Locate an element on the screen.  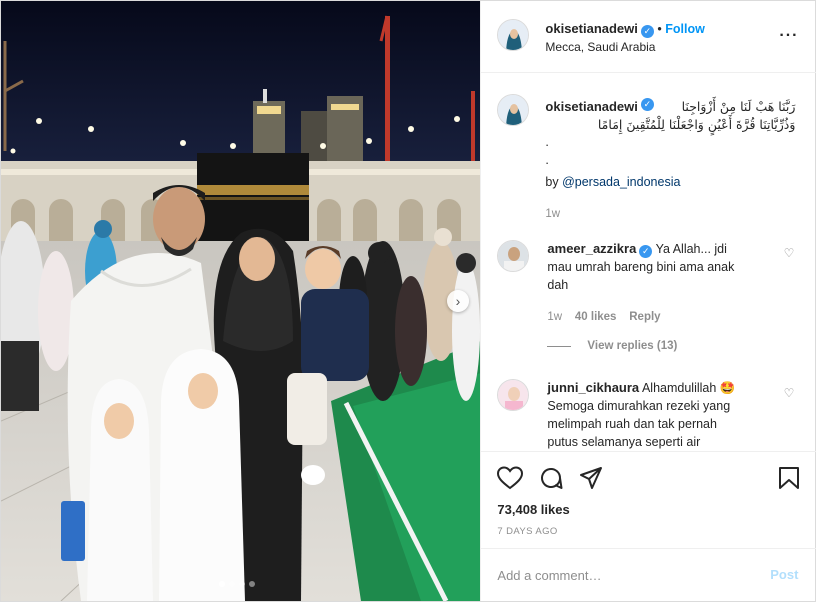
comment-icon is located at coordinates (551, 478).